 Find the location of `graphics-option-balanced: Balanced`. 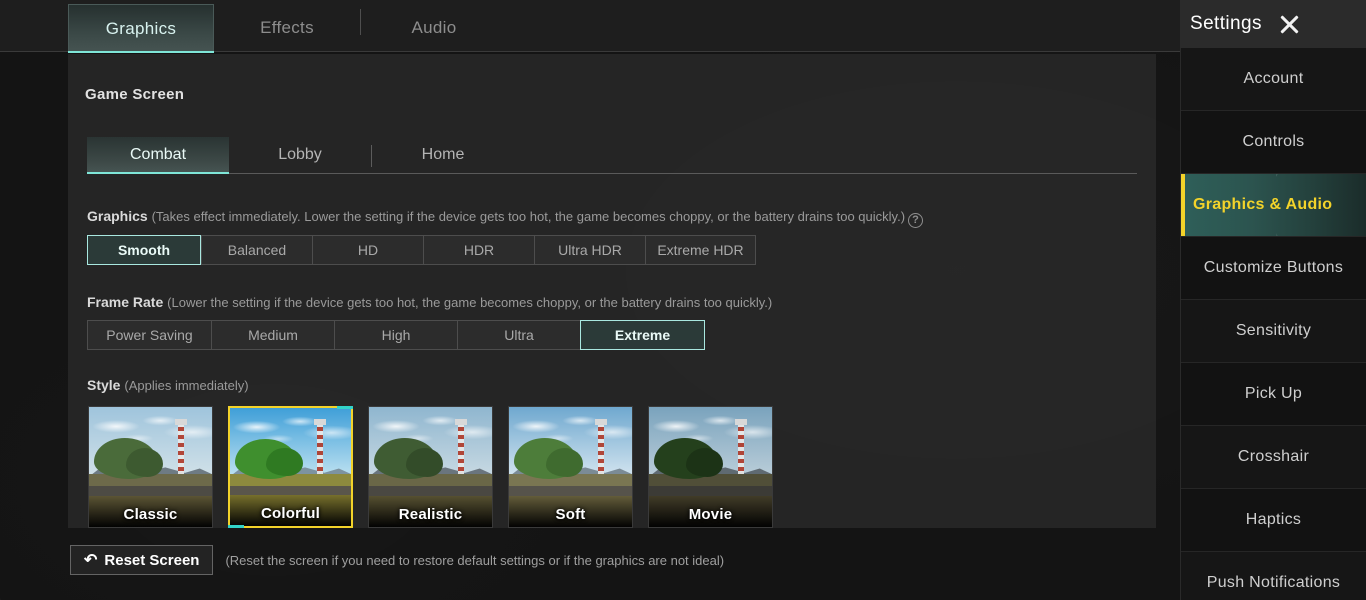

graphics-option-balanced: Balanced is located at coordinates (256, 250).